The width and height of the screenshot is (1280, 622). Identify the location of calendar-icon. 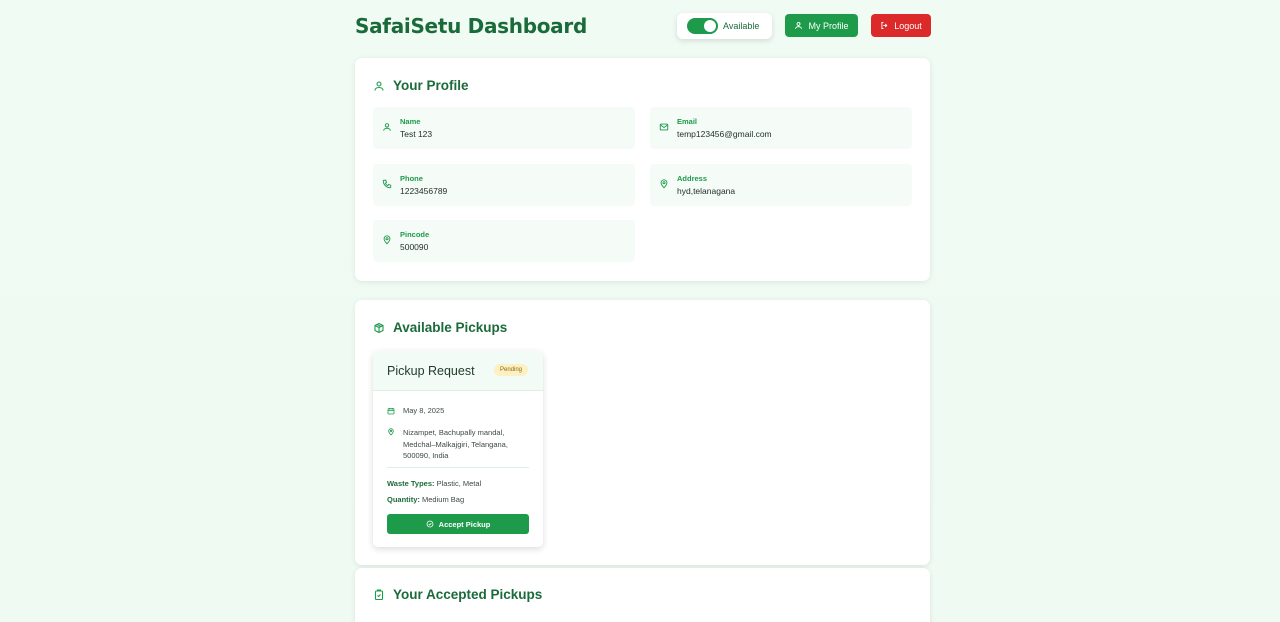
(391, 411).